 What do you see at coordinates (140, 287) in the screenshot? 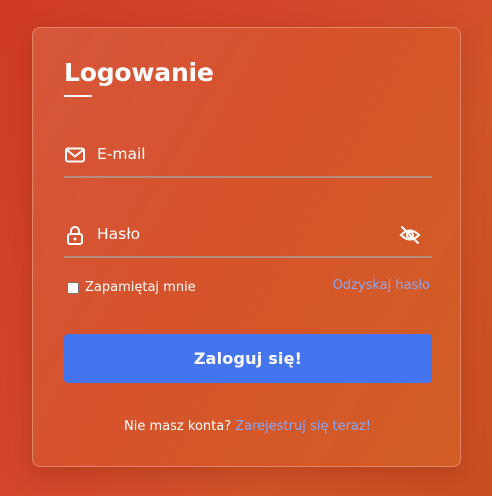
I see `remember-me-label: Zapamiętaj mnie` at bounding box center [140, 287].